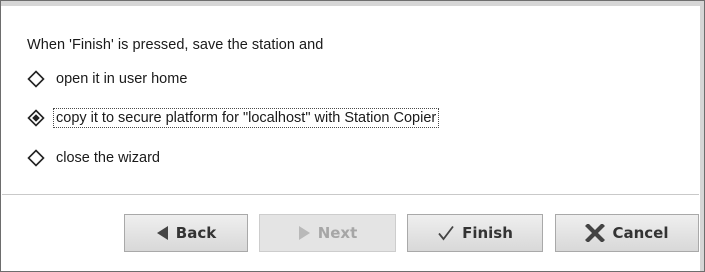 Image resolution: width=705 pixels, height=272 pixels. I want to click on triangle-right-icon, so click(304, 233).